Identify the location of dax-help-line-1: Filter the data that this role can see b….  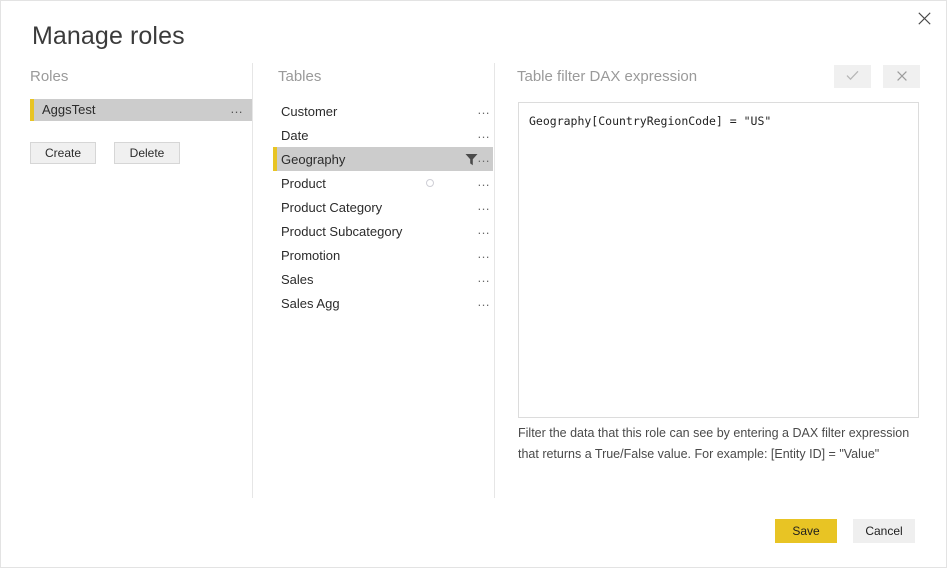
(714, 433).